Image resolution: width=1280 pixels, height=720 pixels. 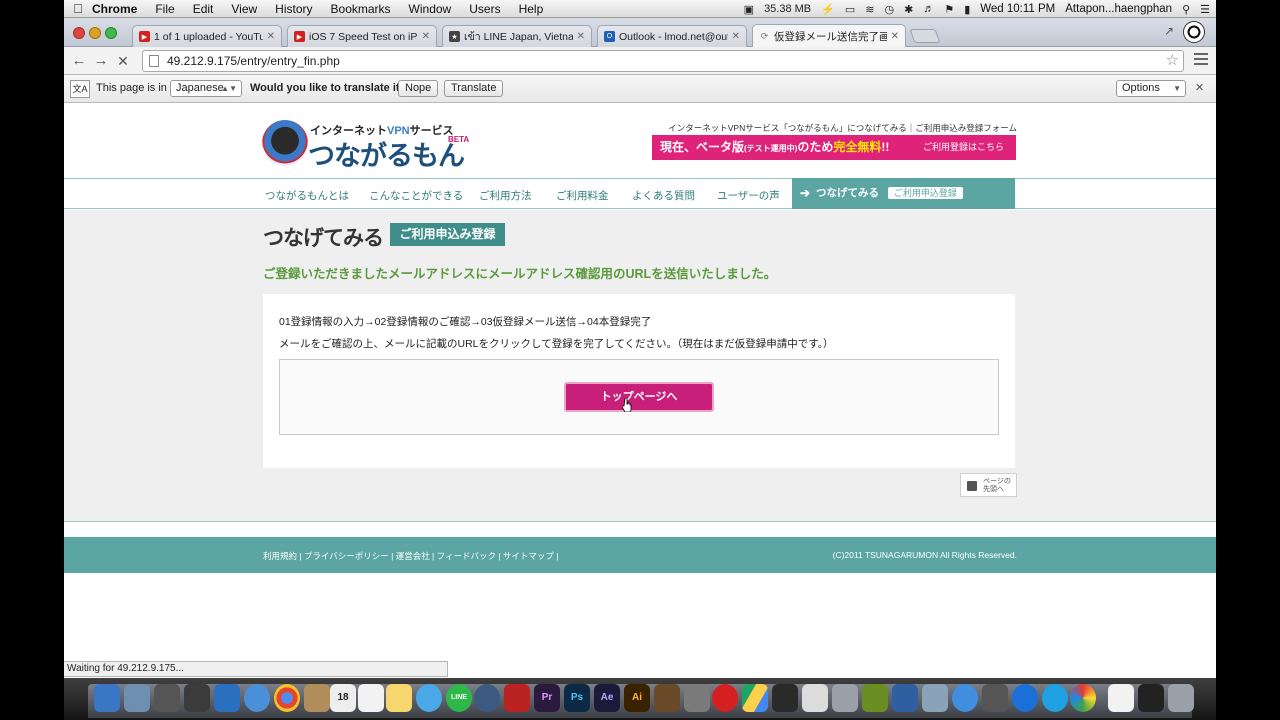 I want to click on nav-user-voices: ユーザーの声, so click(x=748, y=195).